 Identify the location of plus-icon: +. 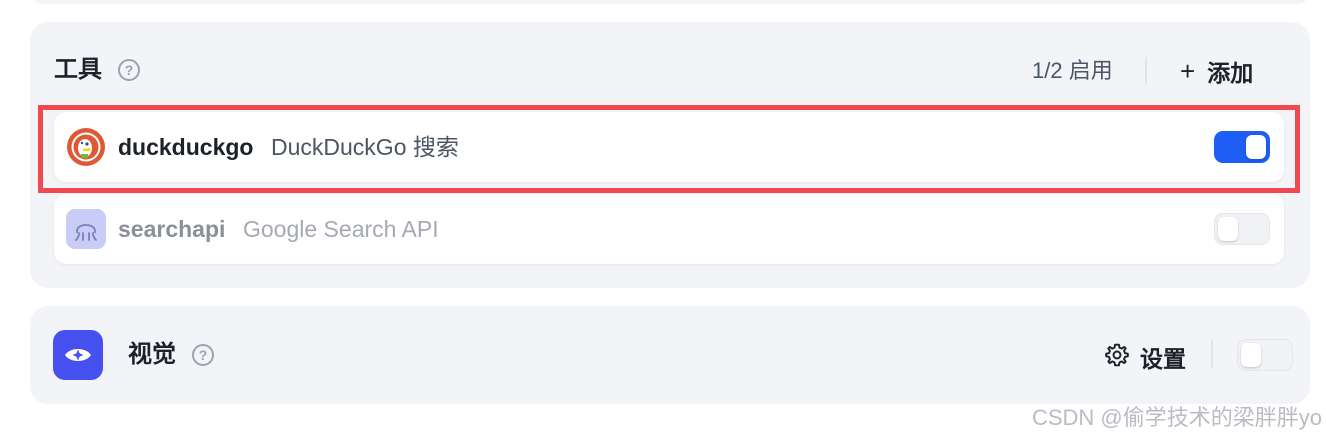
(1188, 71).